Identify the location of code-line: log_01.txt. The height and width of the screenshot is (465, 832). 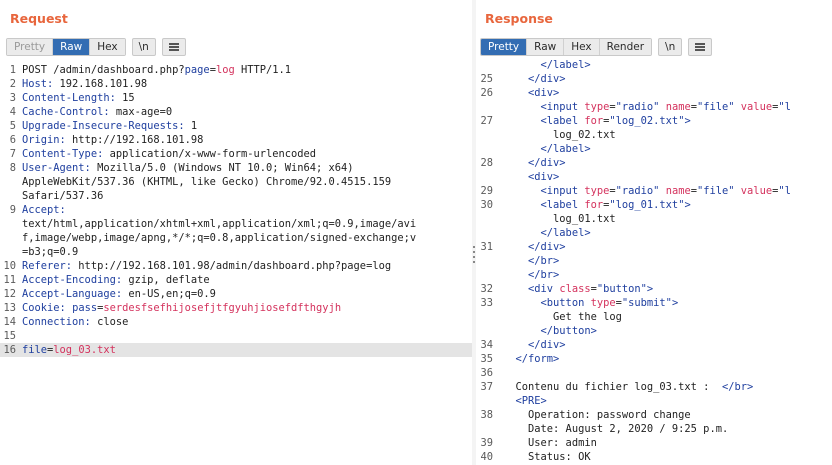
(654, 219).